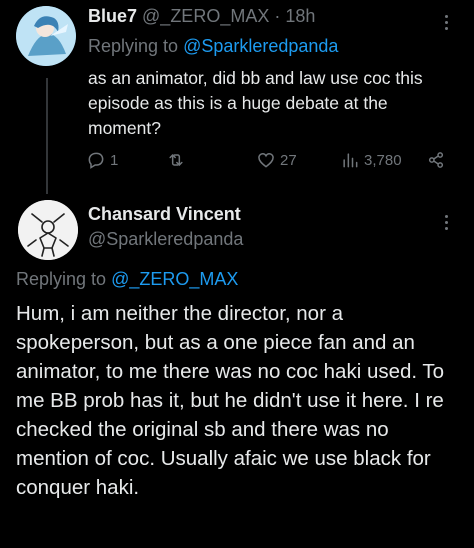 This screenshot has height=548, width=474. I want to click on reply-icon, so click(96, 160).